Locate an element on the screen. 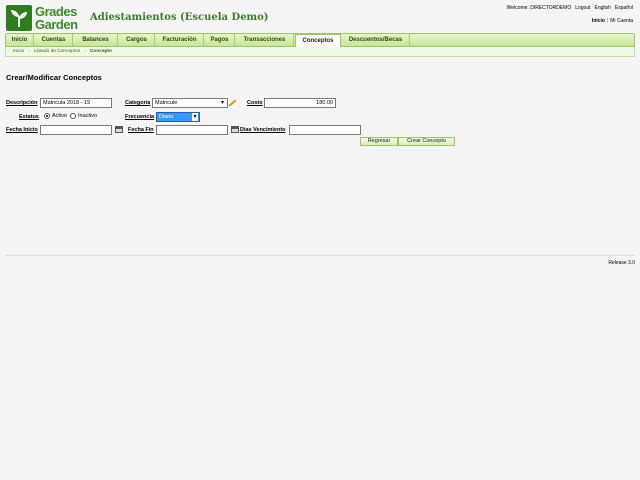  app-title: Adiestamientos (Escuela Demo) is located at coordinates (179, 17).